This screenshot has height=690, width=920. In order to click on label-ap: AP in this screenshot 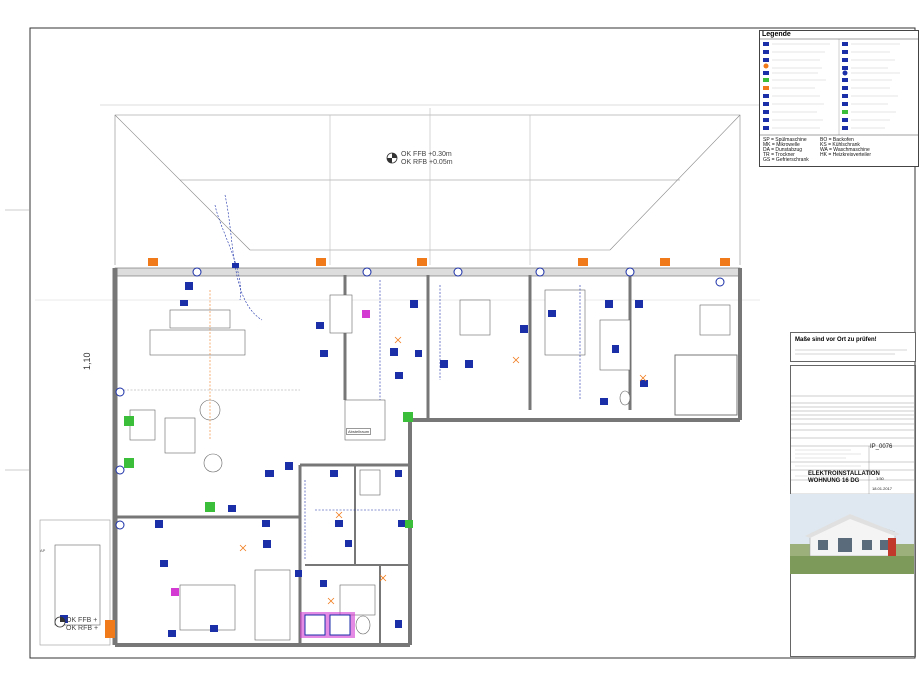, I will do `click(43, 550)`.